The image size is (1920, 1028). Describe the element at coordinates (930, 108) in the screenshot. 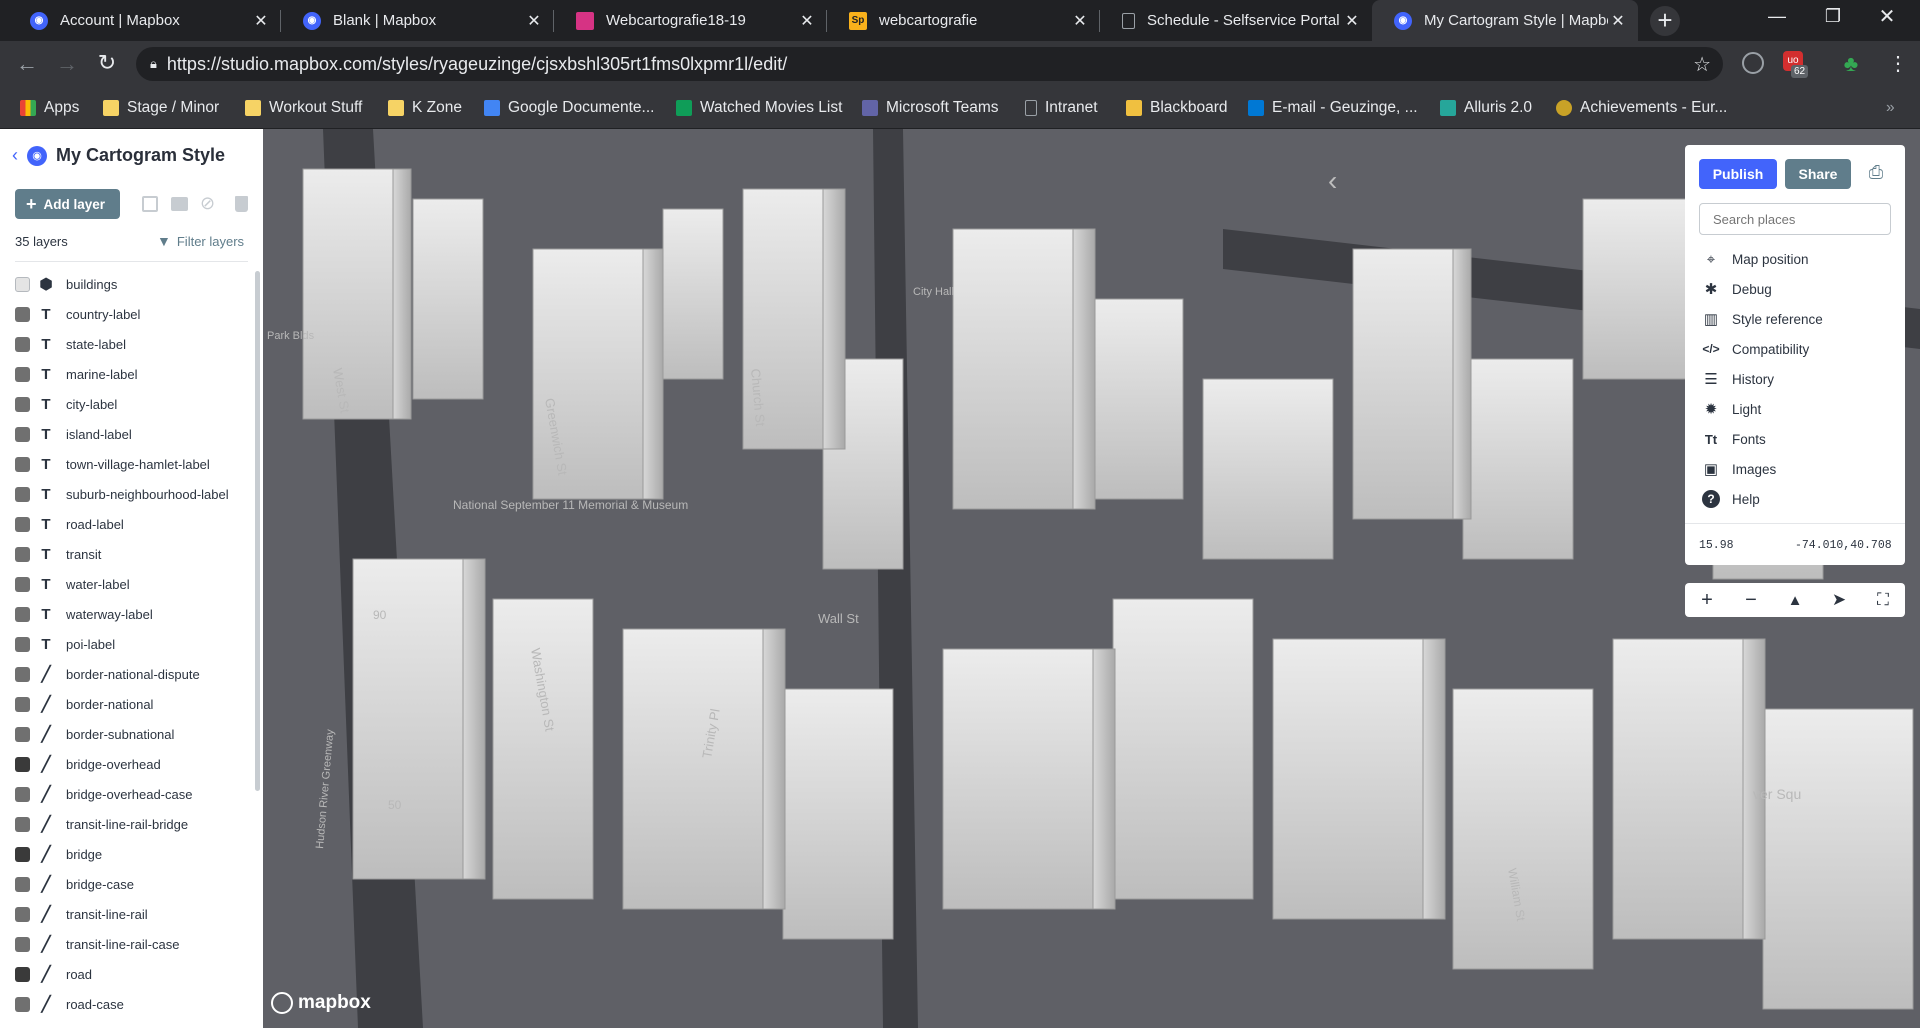

I see `bookmark-microsoft-teams: Microsoft Teams` at that location.